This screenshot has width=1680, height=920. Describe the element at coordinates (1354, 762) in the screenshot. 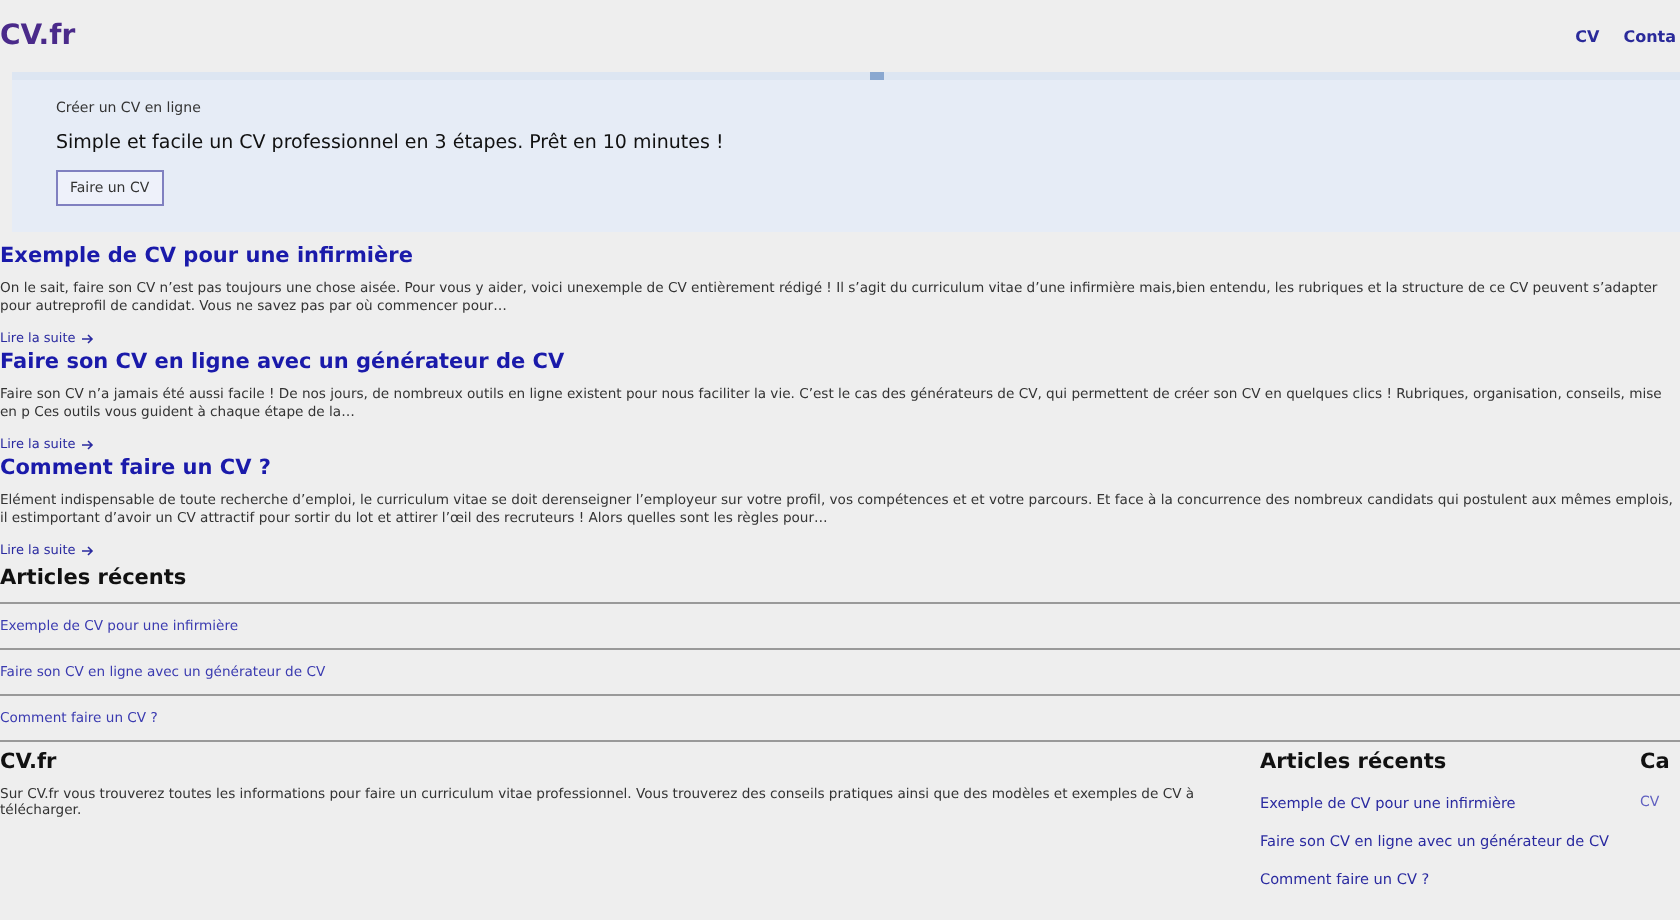

I see `footer-title: Articles récents` at that location.